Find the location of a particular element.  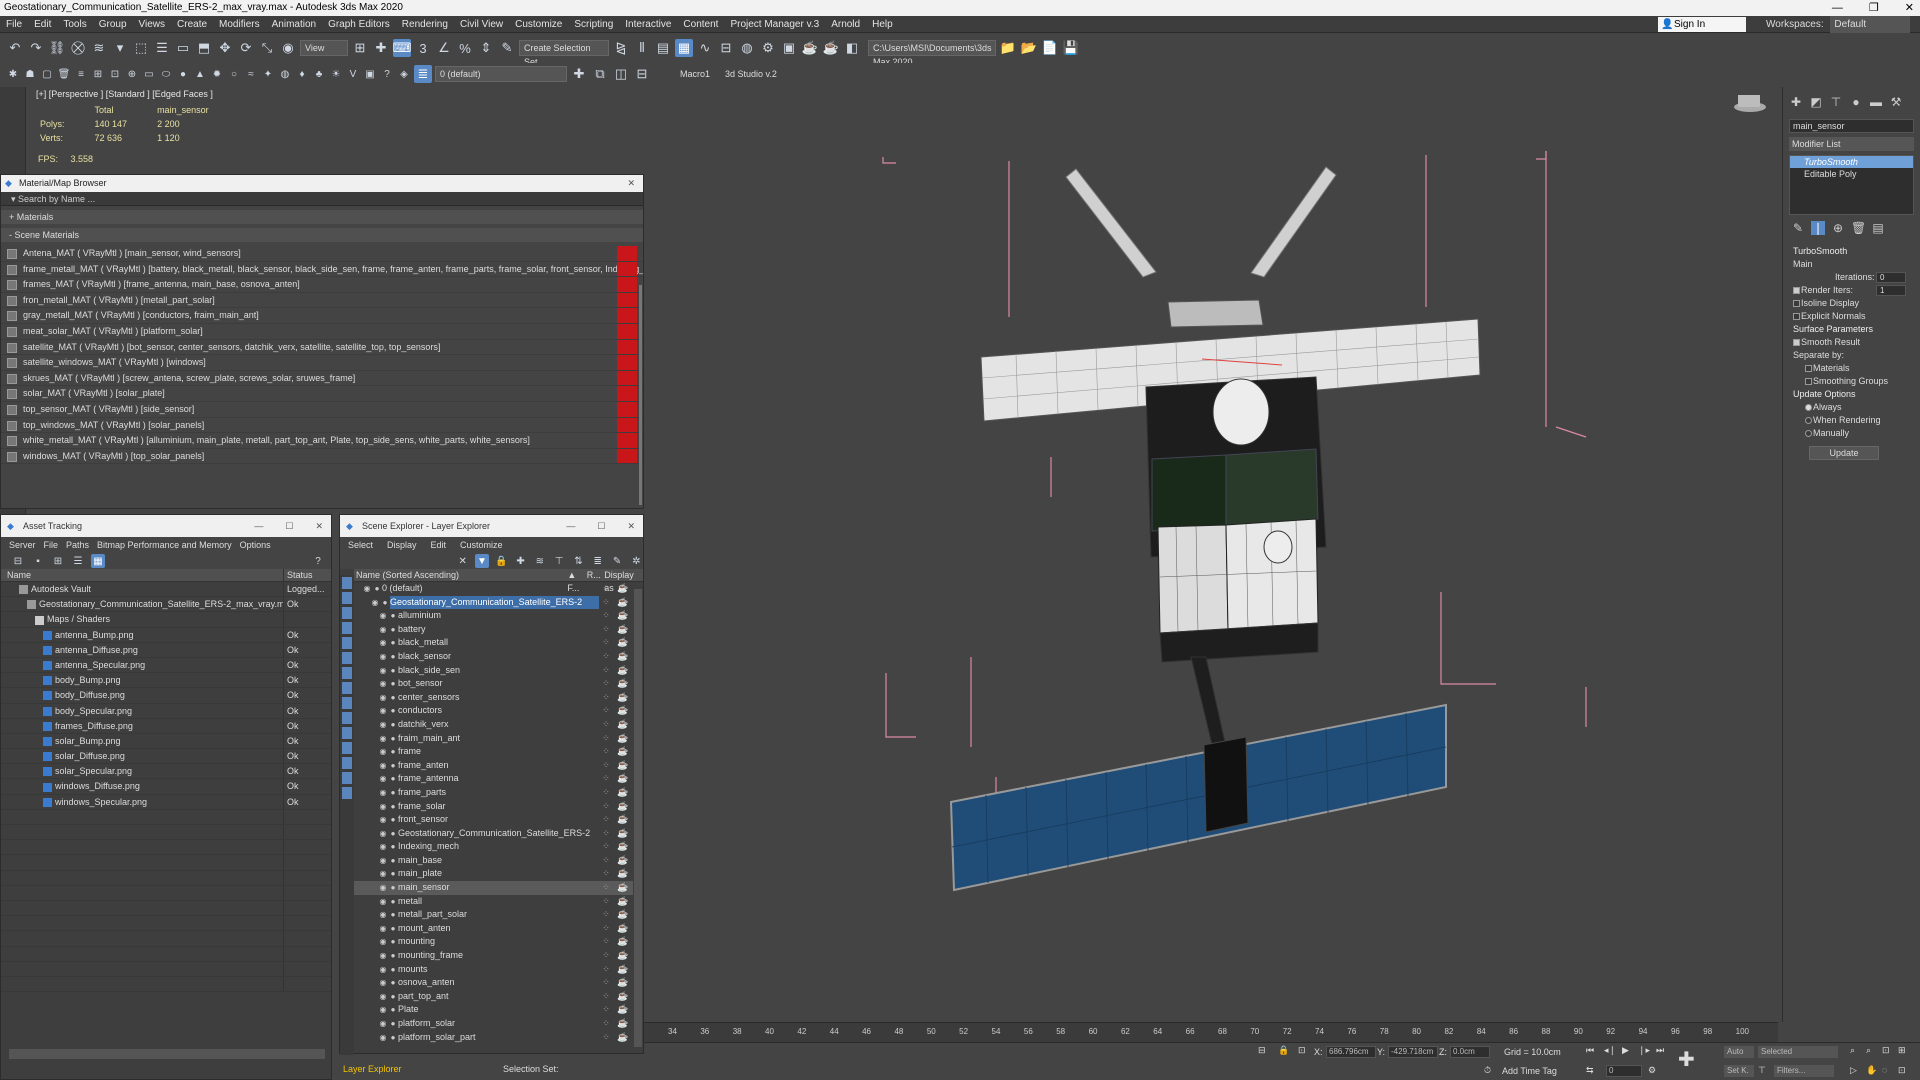

update-button: Update is located at coordinates (1844, 453).